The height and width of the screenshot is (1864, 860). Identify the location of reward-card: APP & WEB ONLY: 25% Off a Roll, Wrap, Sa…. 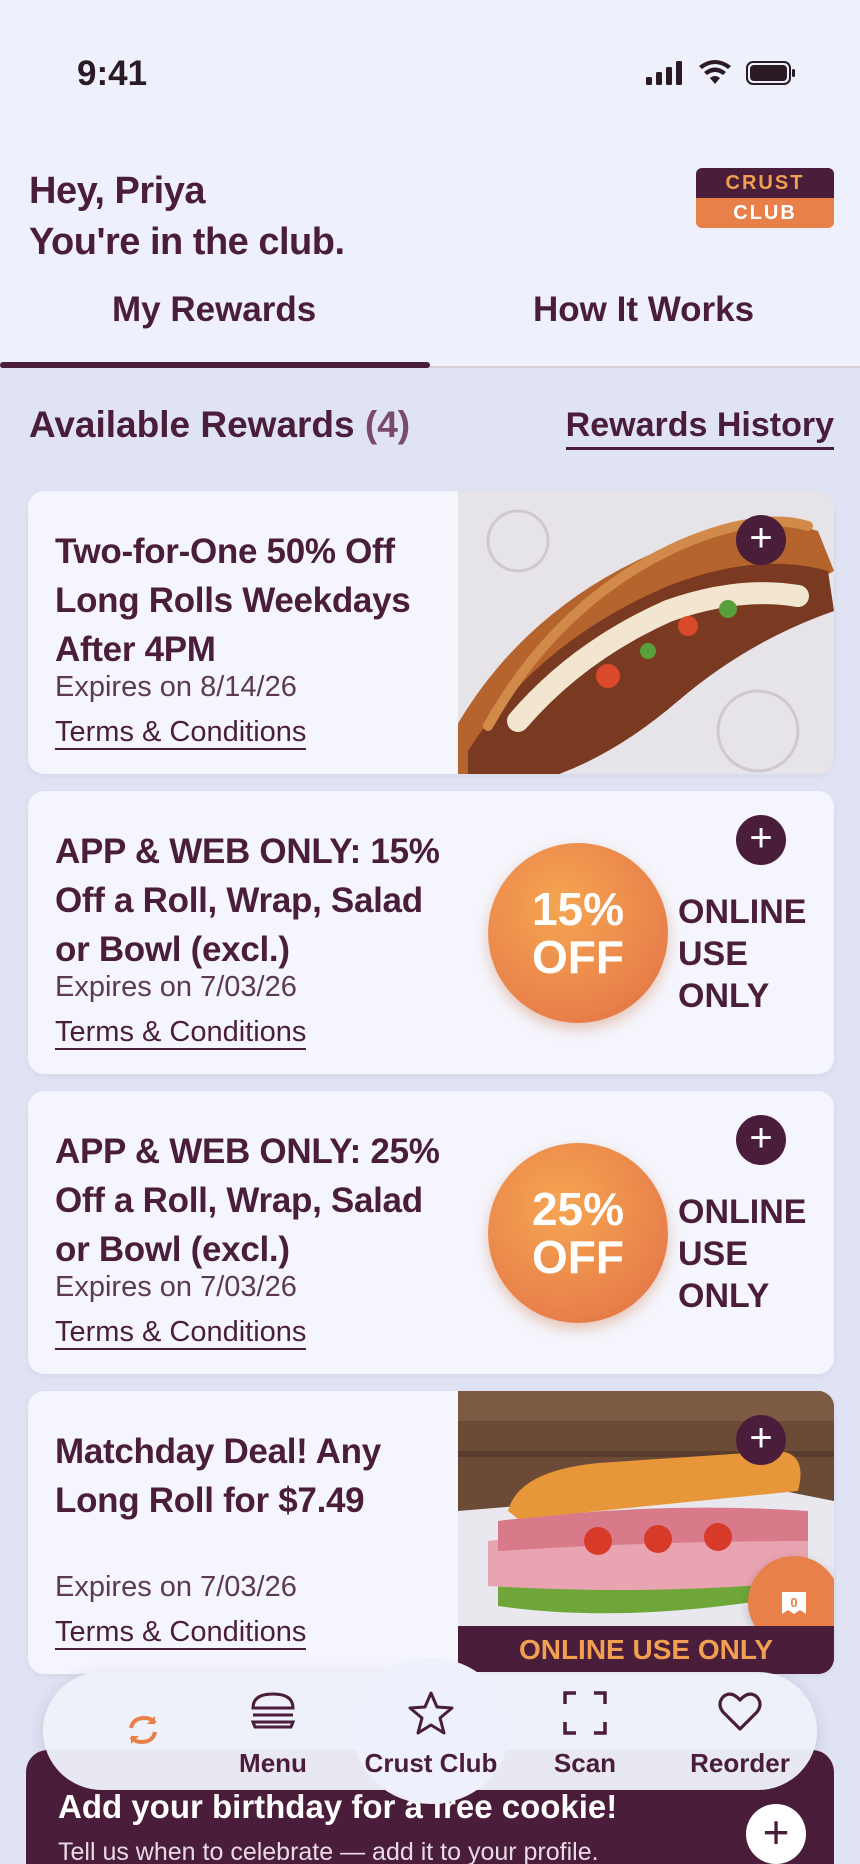
(431, 1232).